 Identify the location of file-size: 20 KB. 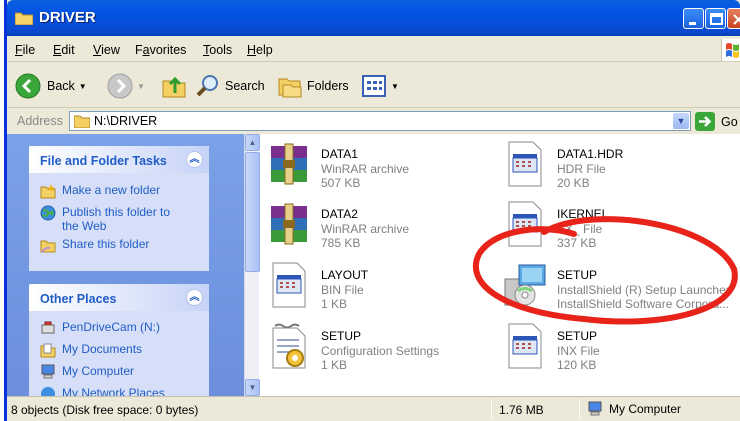
(573, 183).